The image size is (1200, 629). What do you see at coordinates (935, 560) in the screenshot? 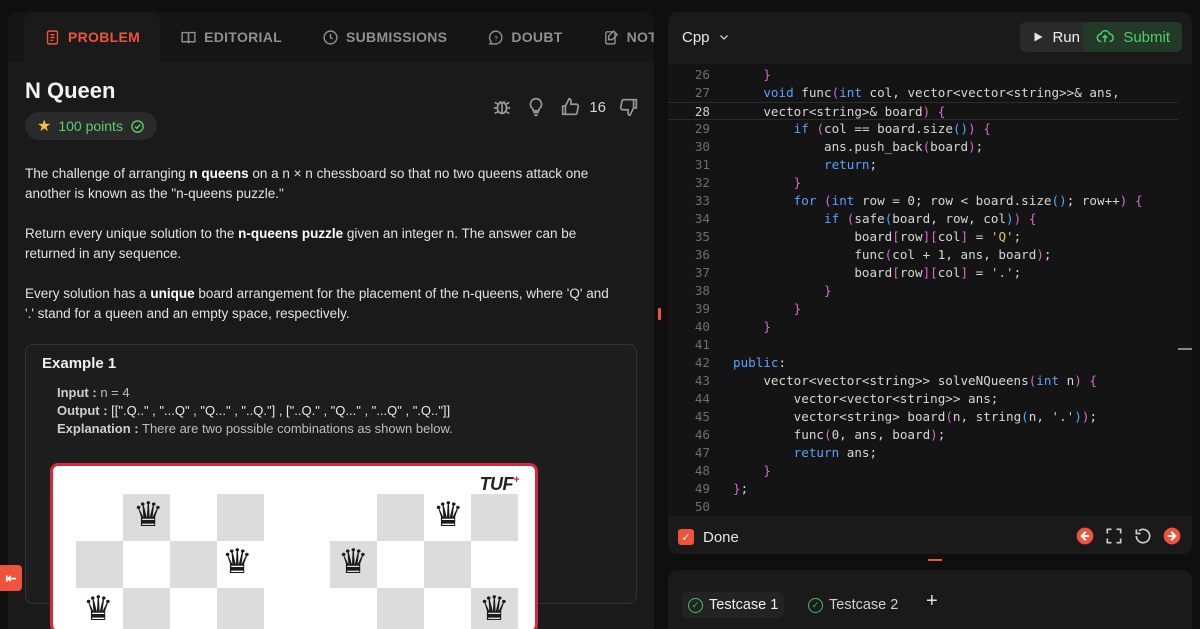
I see `horizontal-resize-handle` at bounding box center [935, 560].